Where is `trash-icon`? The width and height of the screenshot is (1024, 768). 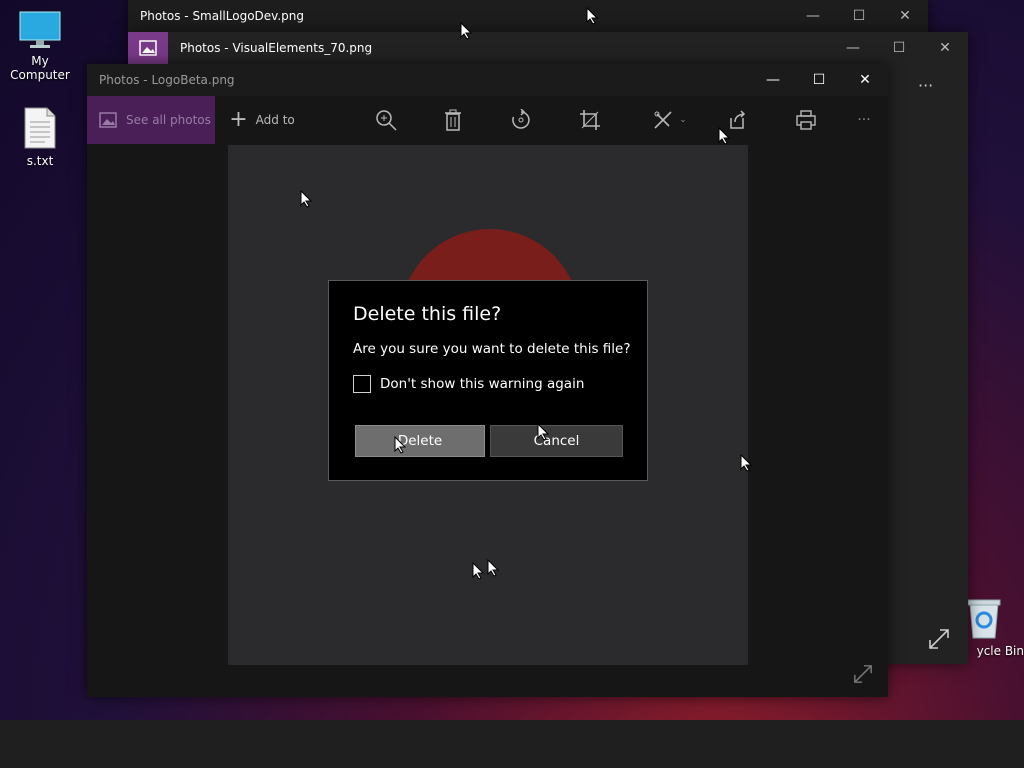 trash-icon is located at coordinates (453, 120).